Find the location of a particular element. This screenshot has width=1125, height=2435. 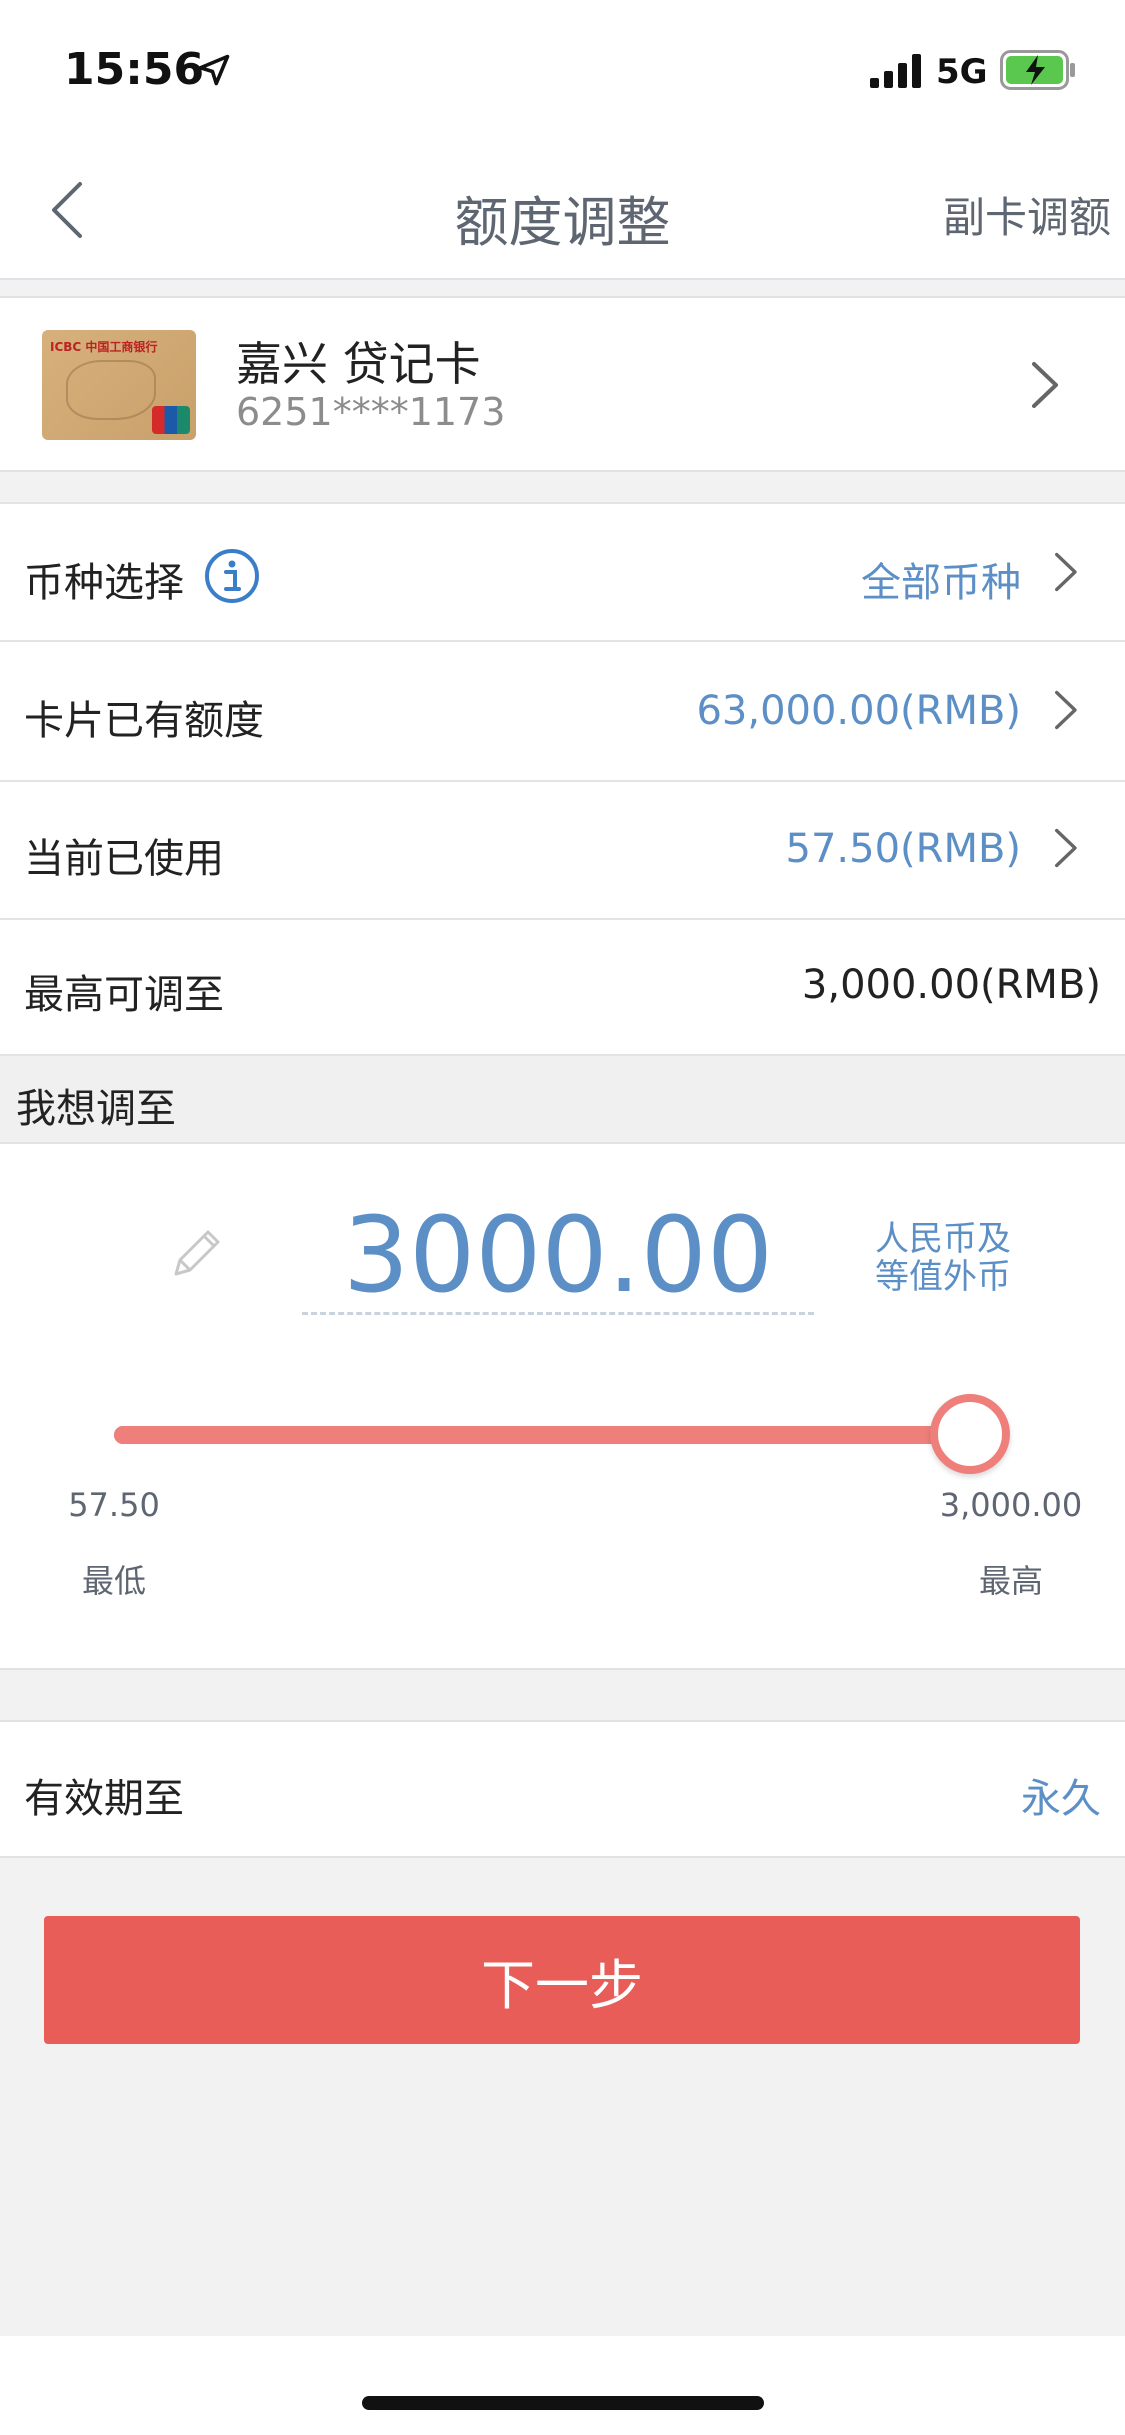

limit-slider-thumb is located at coordinates (970, 1434).